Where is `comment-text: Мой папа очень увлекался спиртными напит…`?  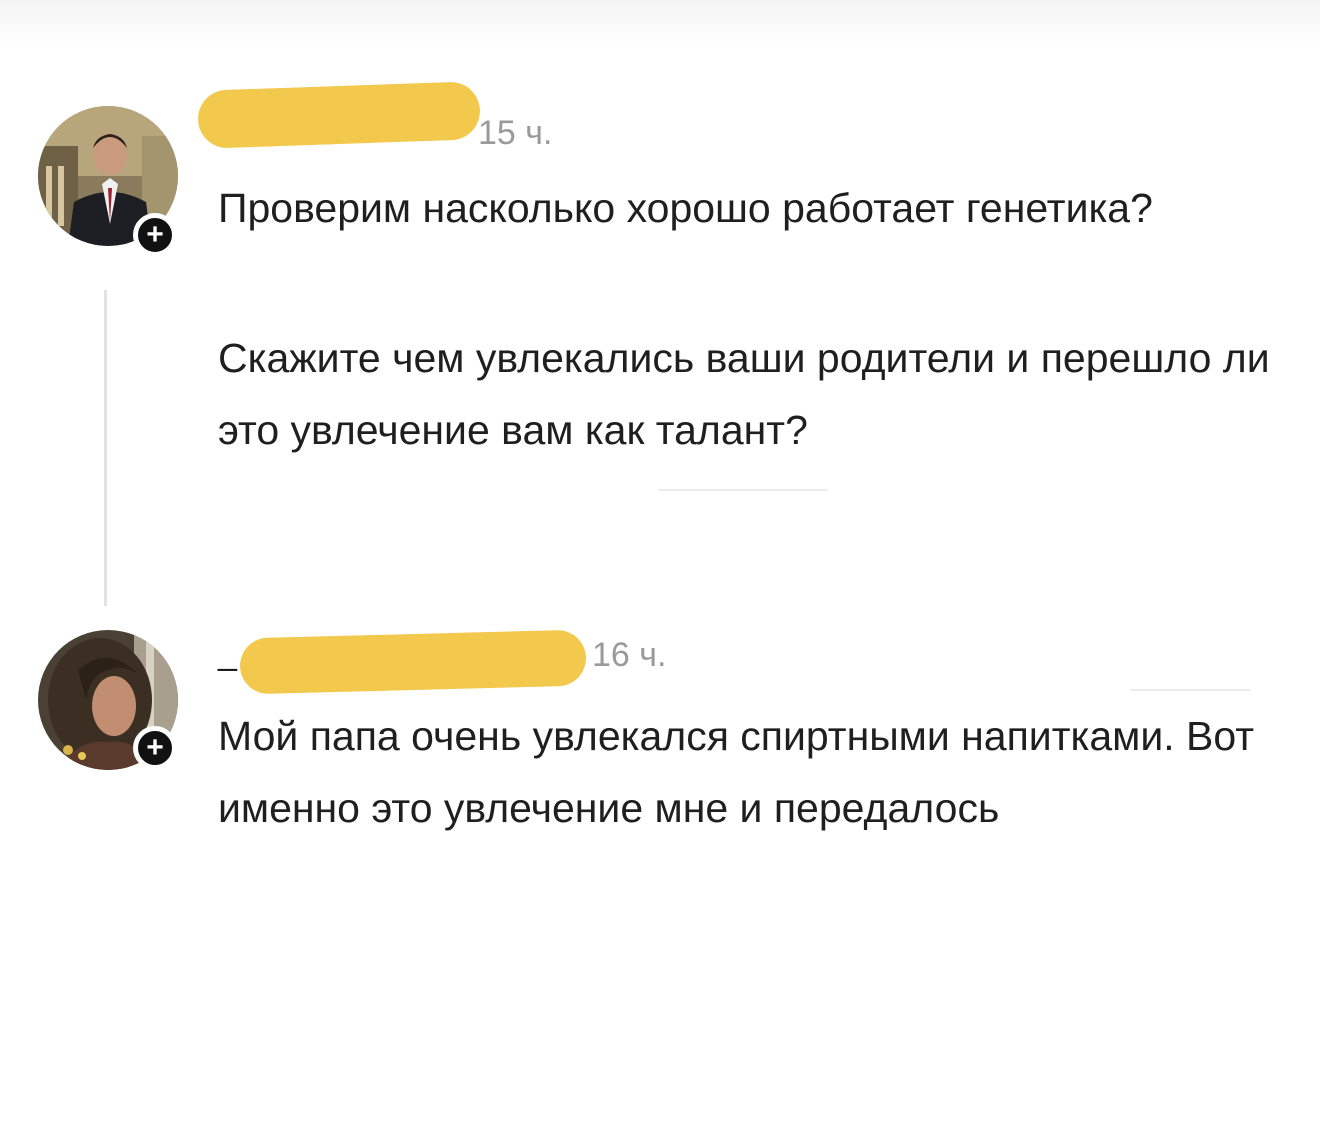 comment-text: Мой папа очень увлекался спиртными напит… is located at coordinates (736, 772).